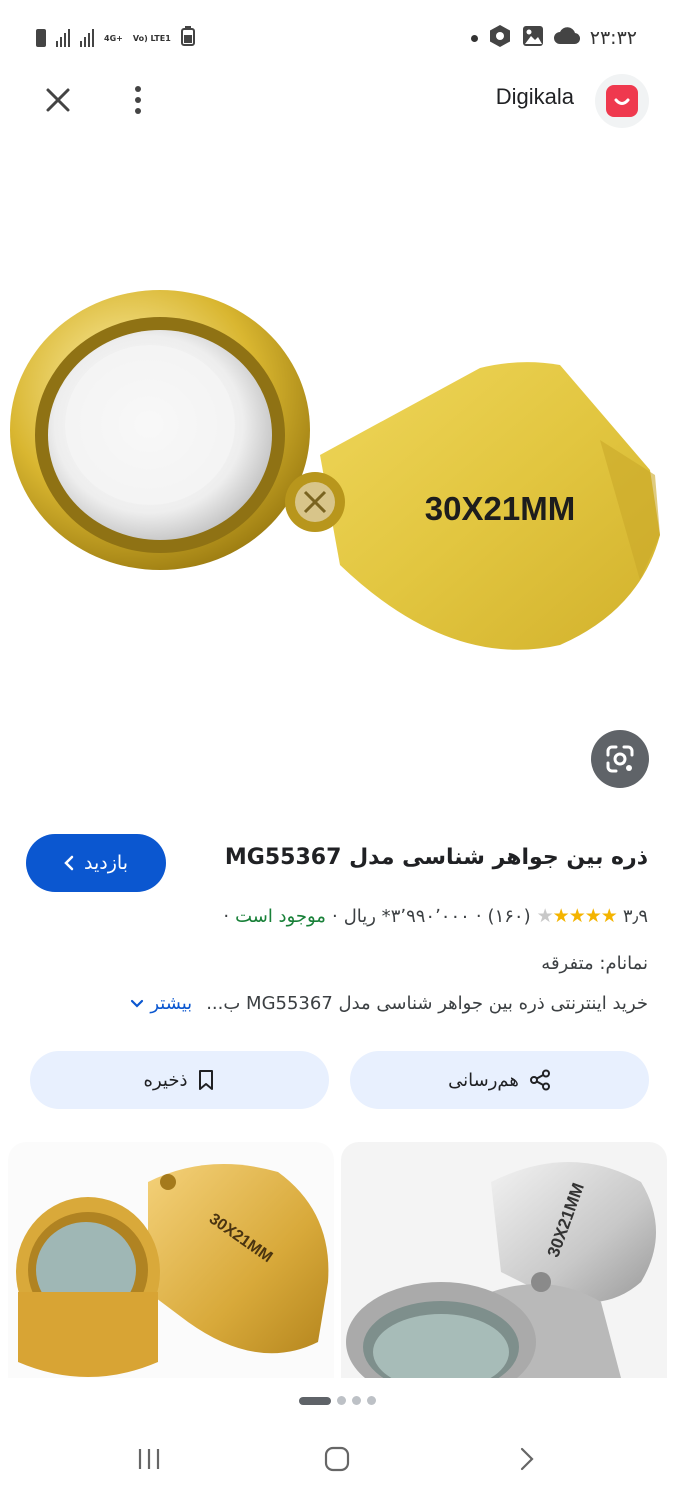  I want to click on recents-button, so click(149, 1459).